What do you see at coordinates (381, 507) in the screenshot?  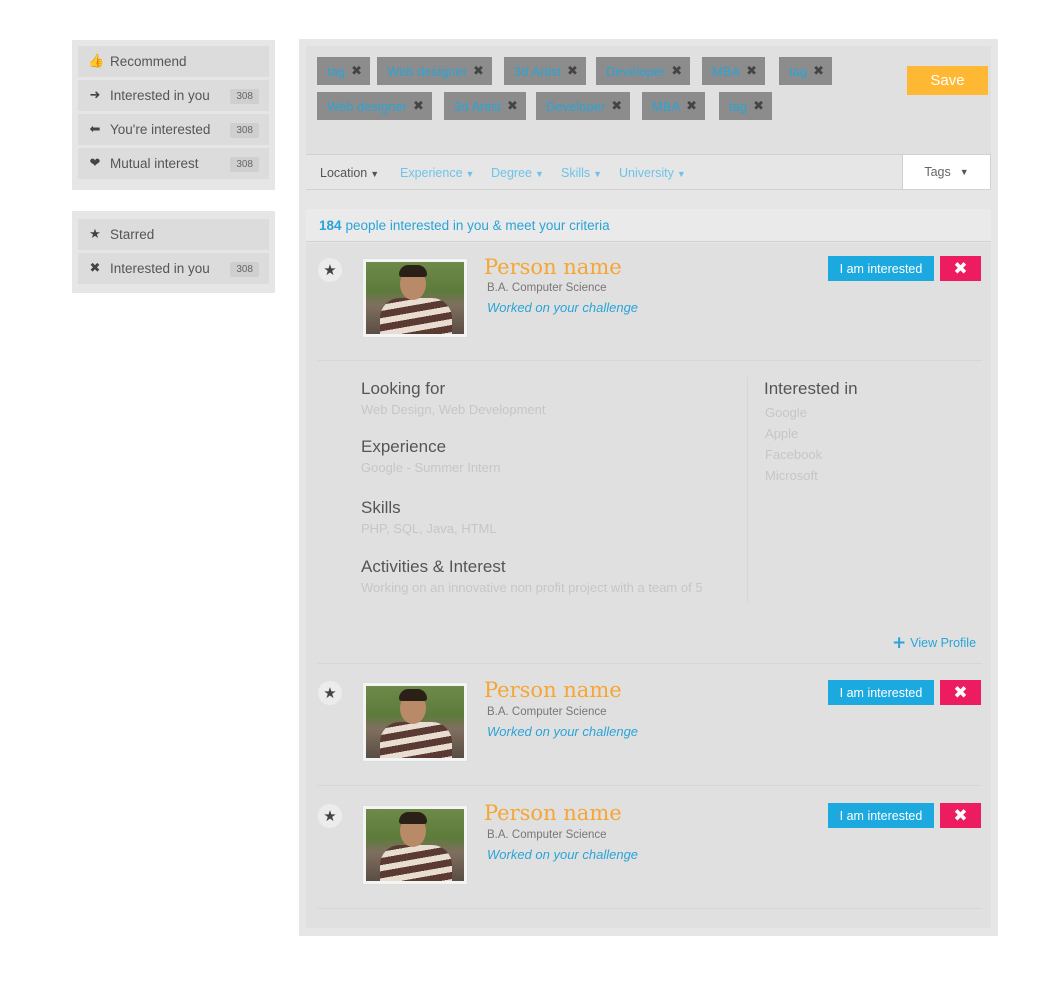 I see `skills-title: Skills` at bounding box center [381, 507].